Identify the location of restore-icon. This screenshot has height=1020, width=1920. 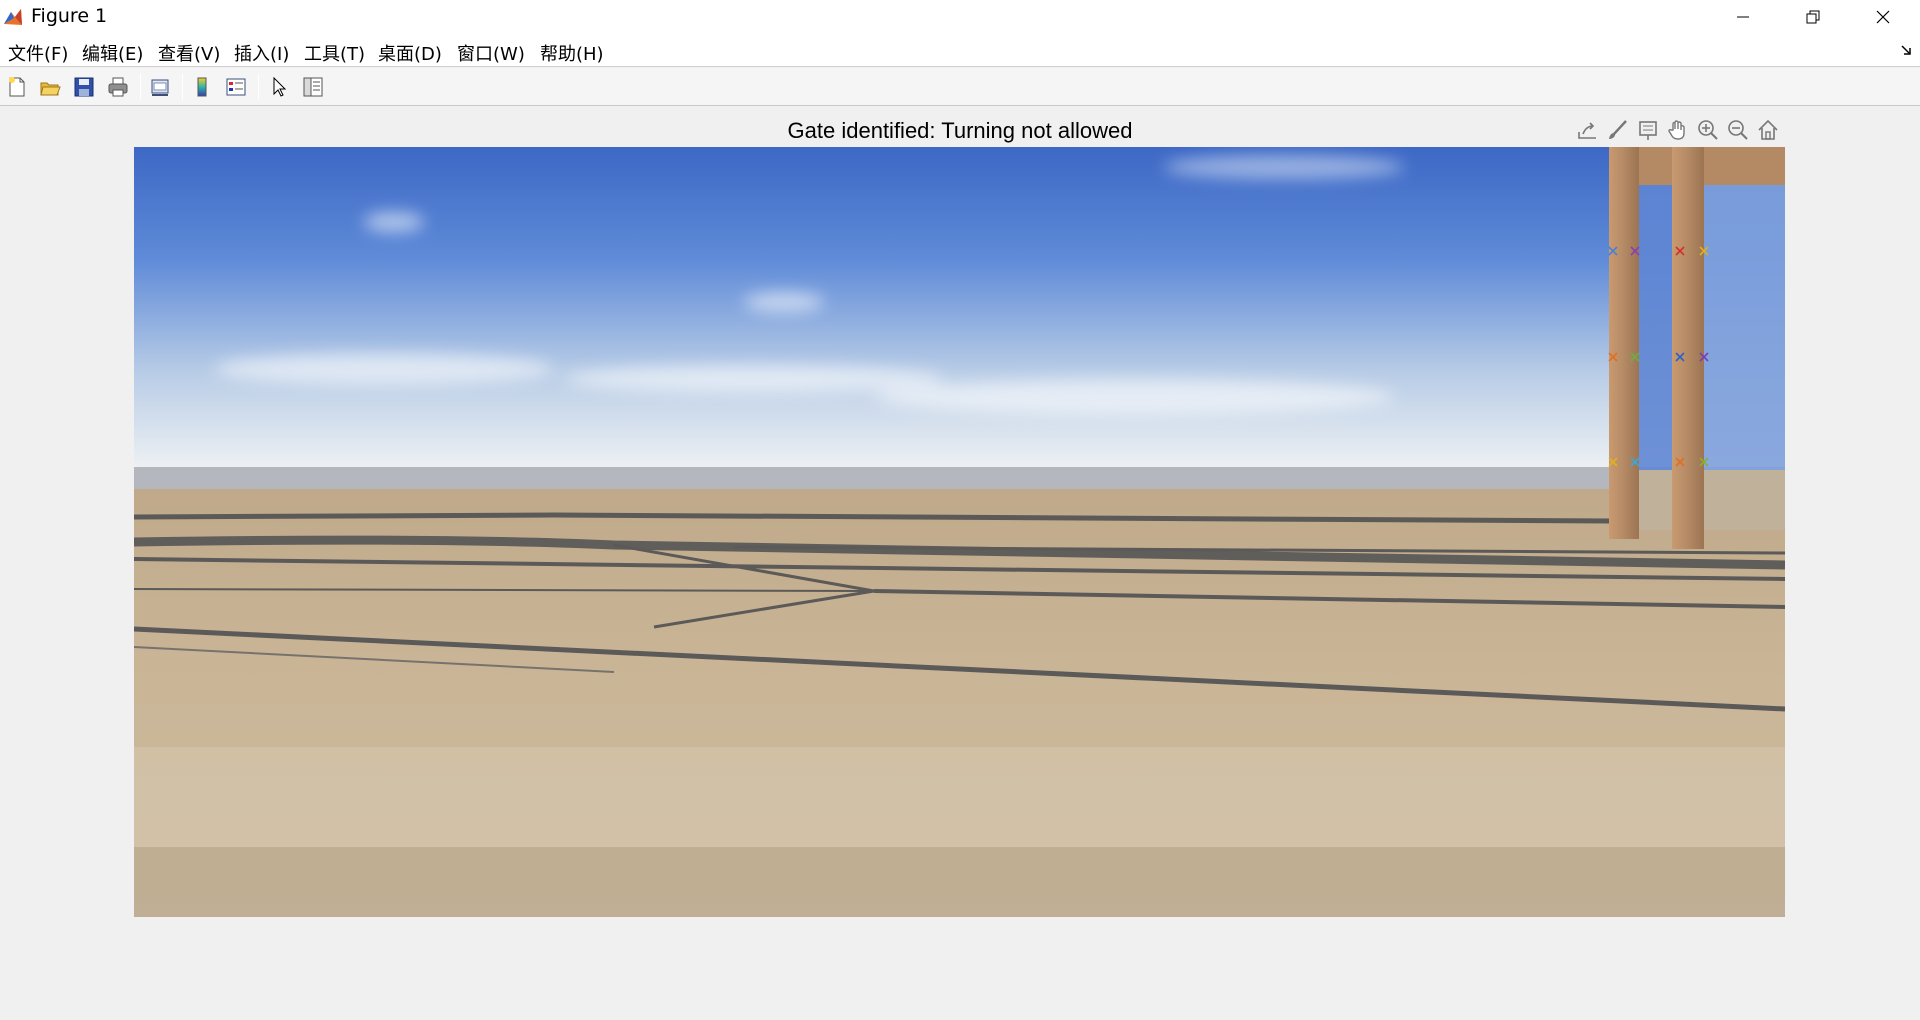
(1813, 17).